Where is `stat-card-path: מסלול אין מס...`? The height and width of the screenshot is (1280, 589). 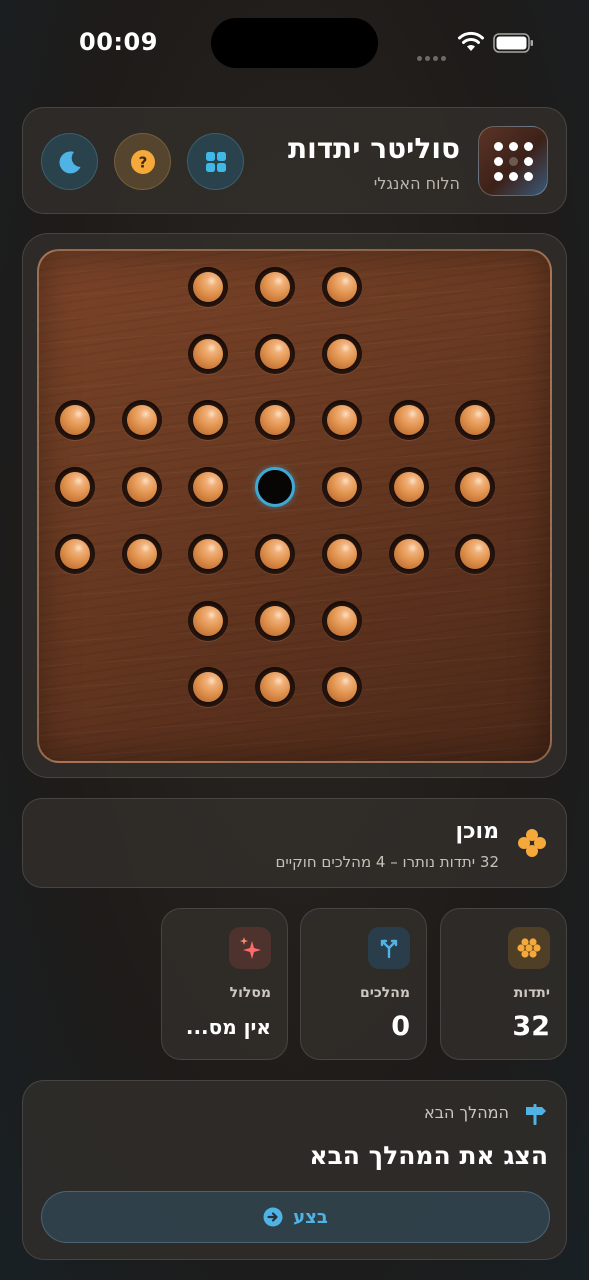 stat-card-path: מסלול אין מס... is located at coordinates (224, 984).